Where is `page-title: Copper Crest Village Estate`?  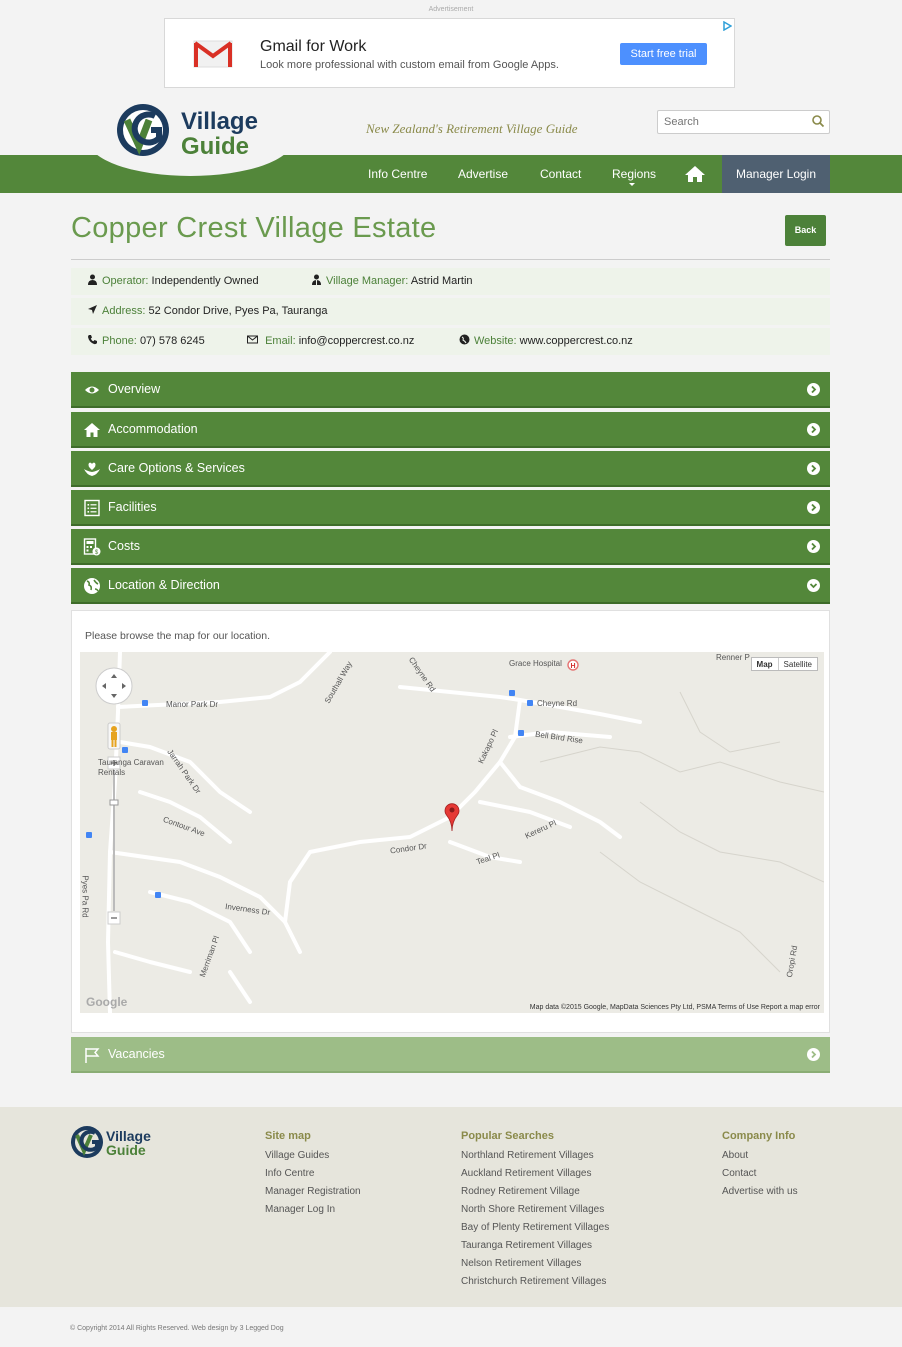
page-title: Copper Crest Village Estate is located at coordinates (254, 228).